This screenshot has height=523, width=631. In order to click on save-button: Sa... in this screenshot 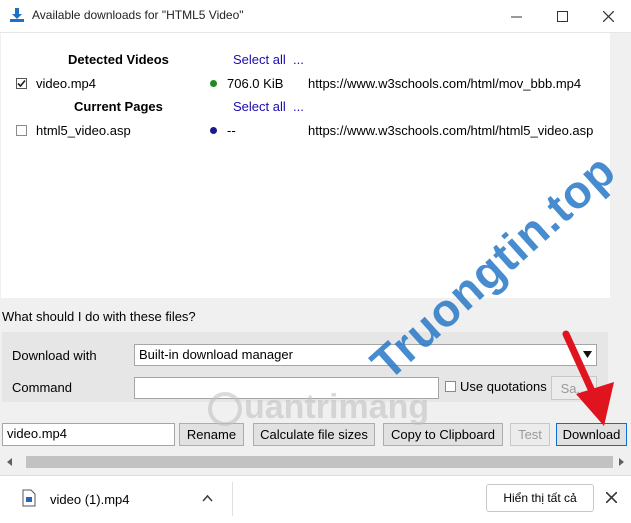, I will do `click(574, 388)`.